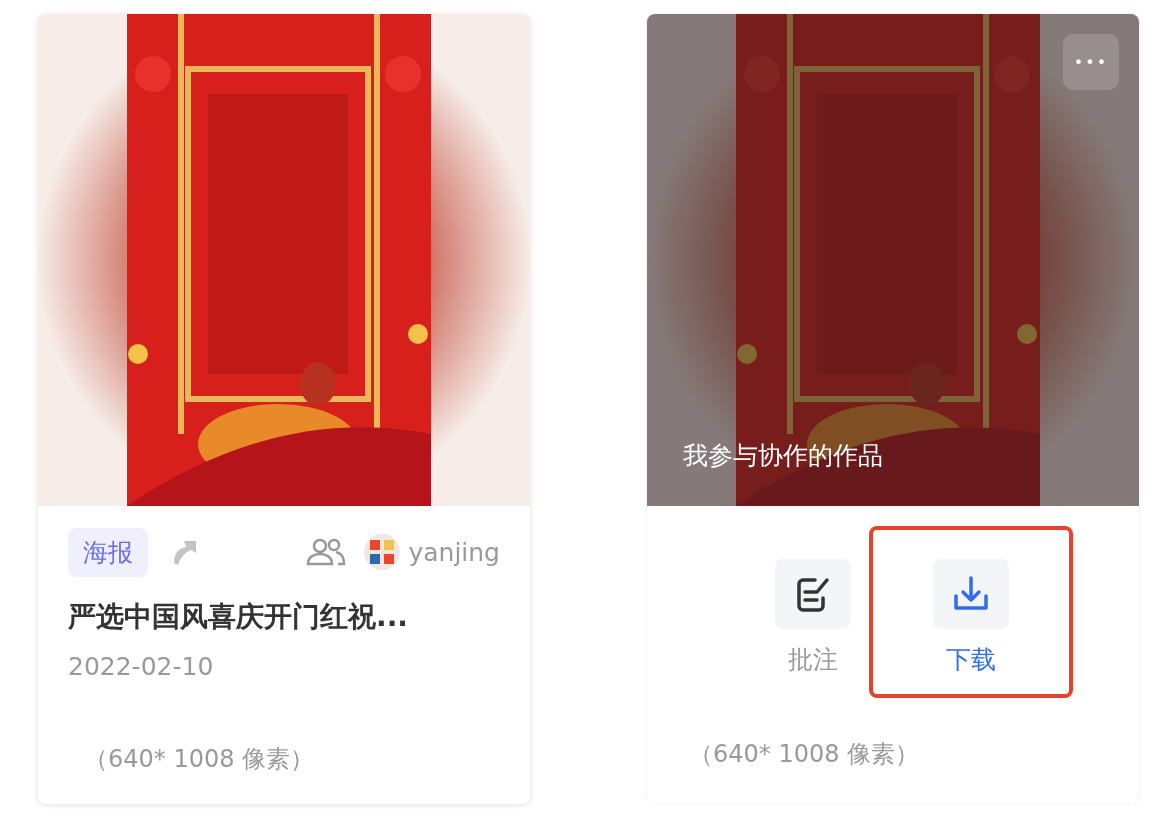 This screenshot has height=826, width=1170. Describe the element at coordinates (1091, 62) in the screenshot. I see `more-button: •••` at that location.